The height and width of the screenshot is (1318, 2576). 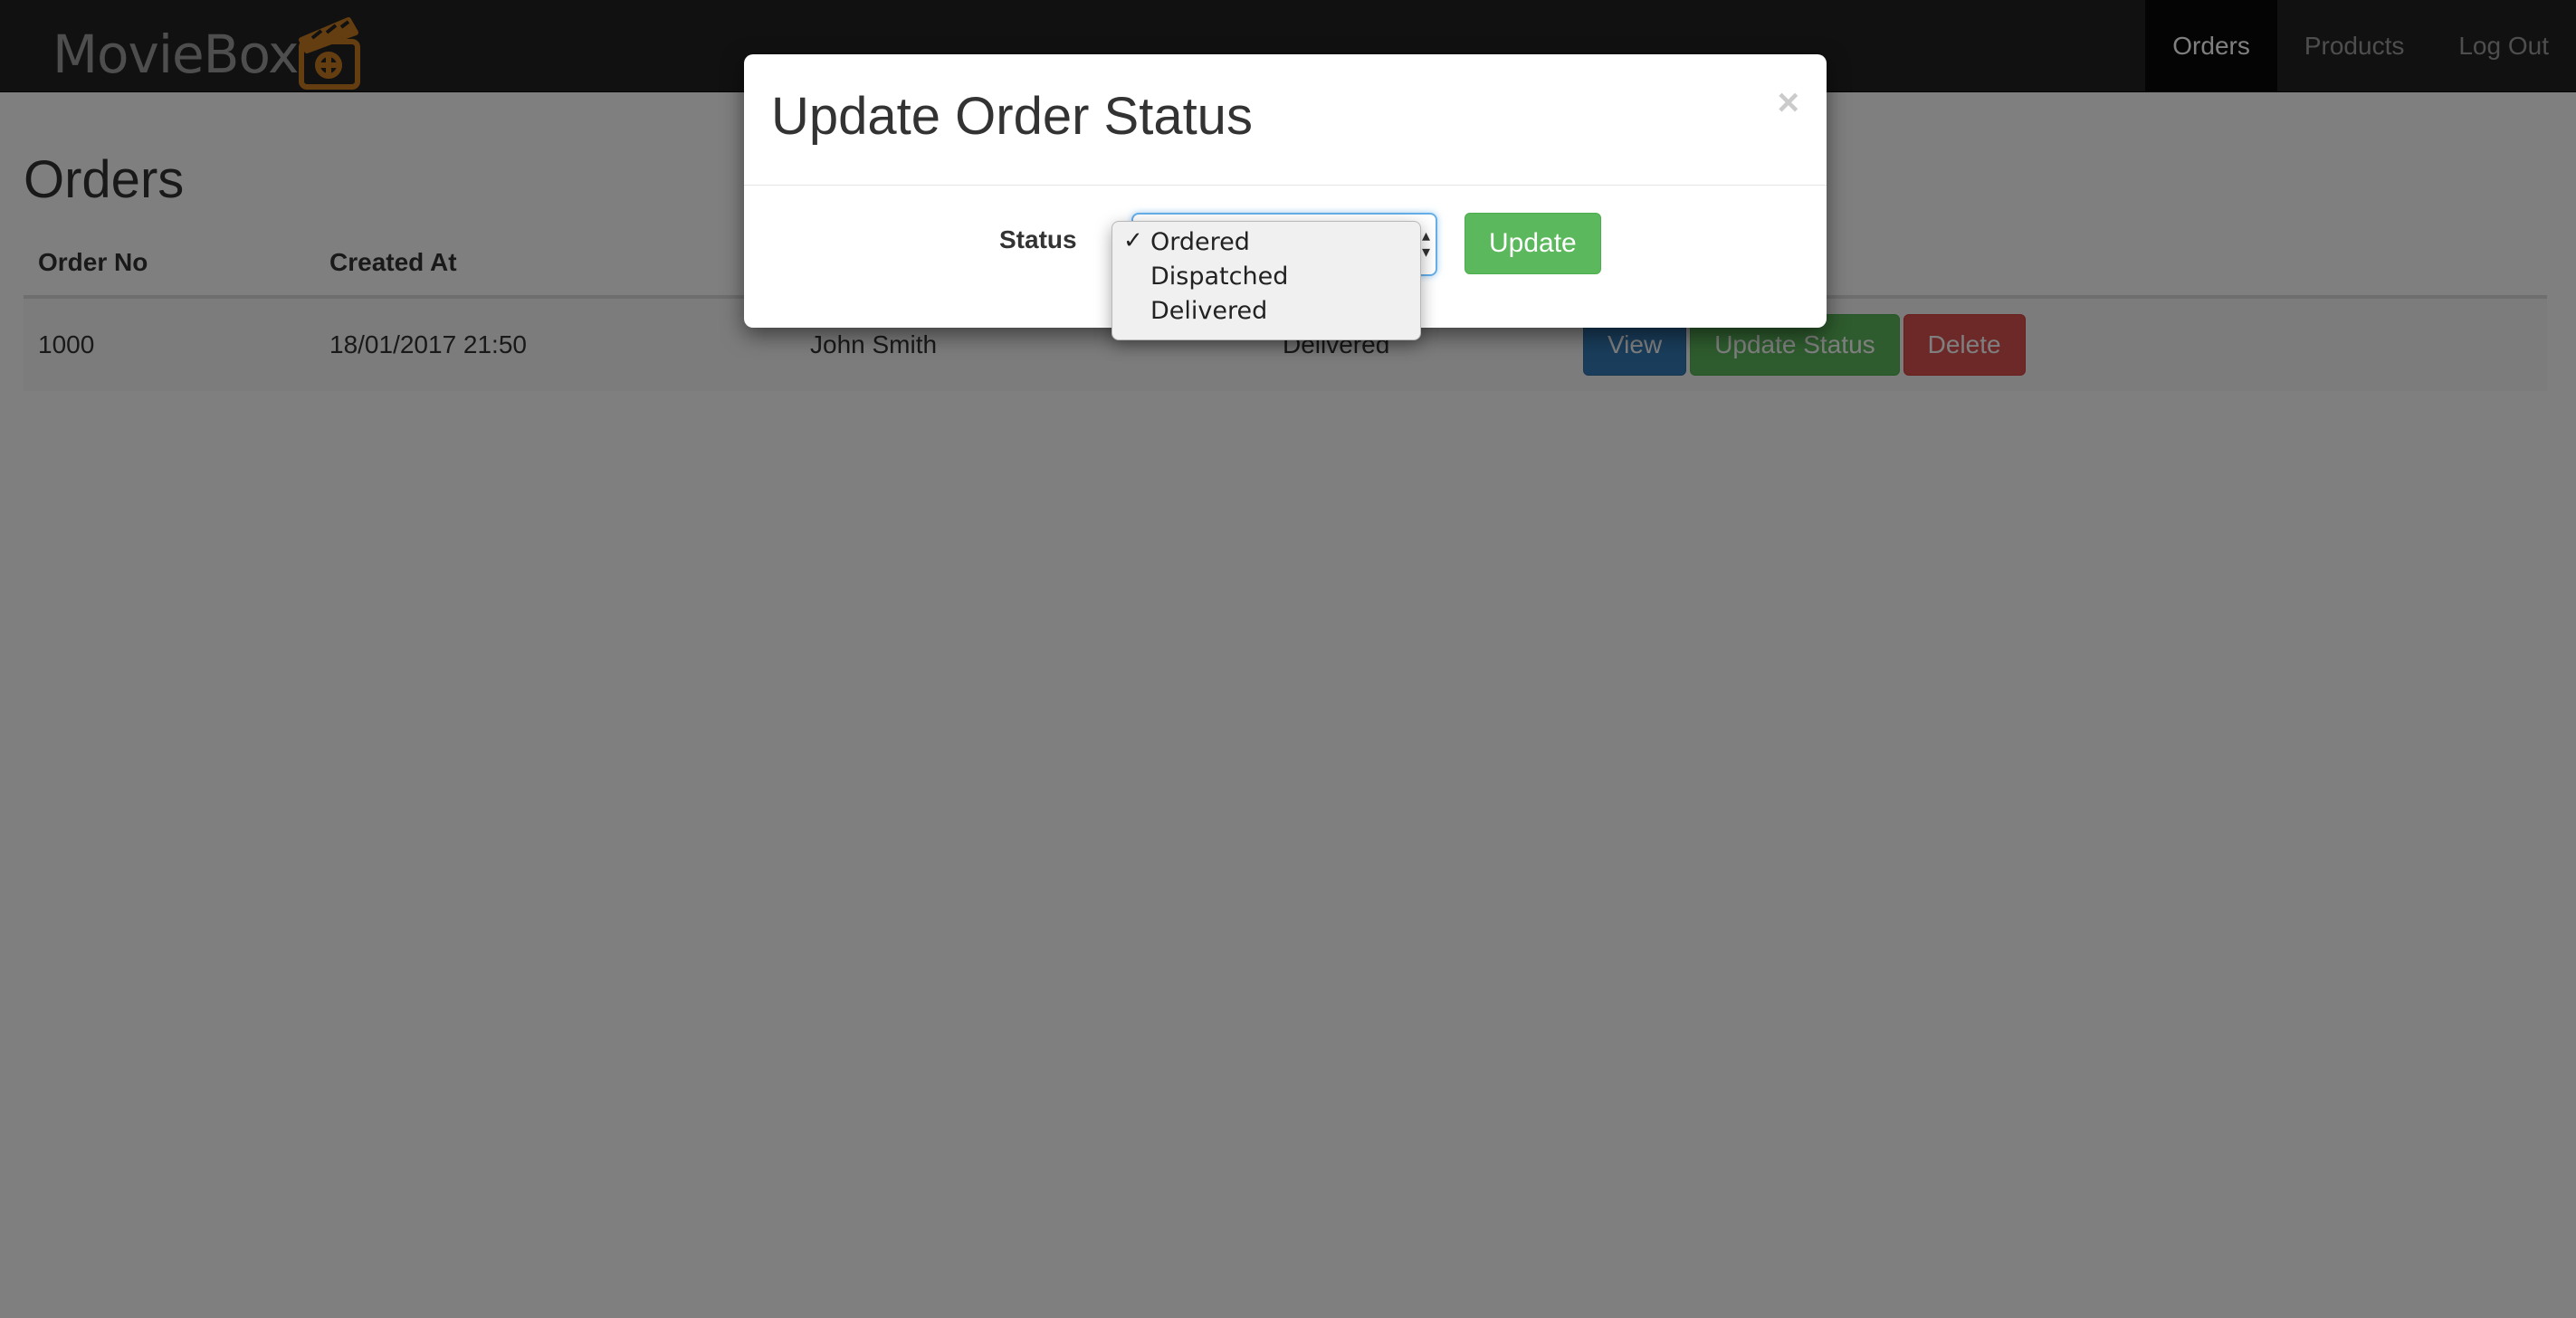 I want to click on status-option-ordered: Ordered, so click(x=1200, y=242).